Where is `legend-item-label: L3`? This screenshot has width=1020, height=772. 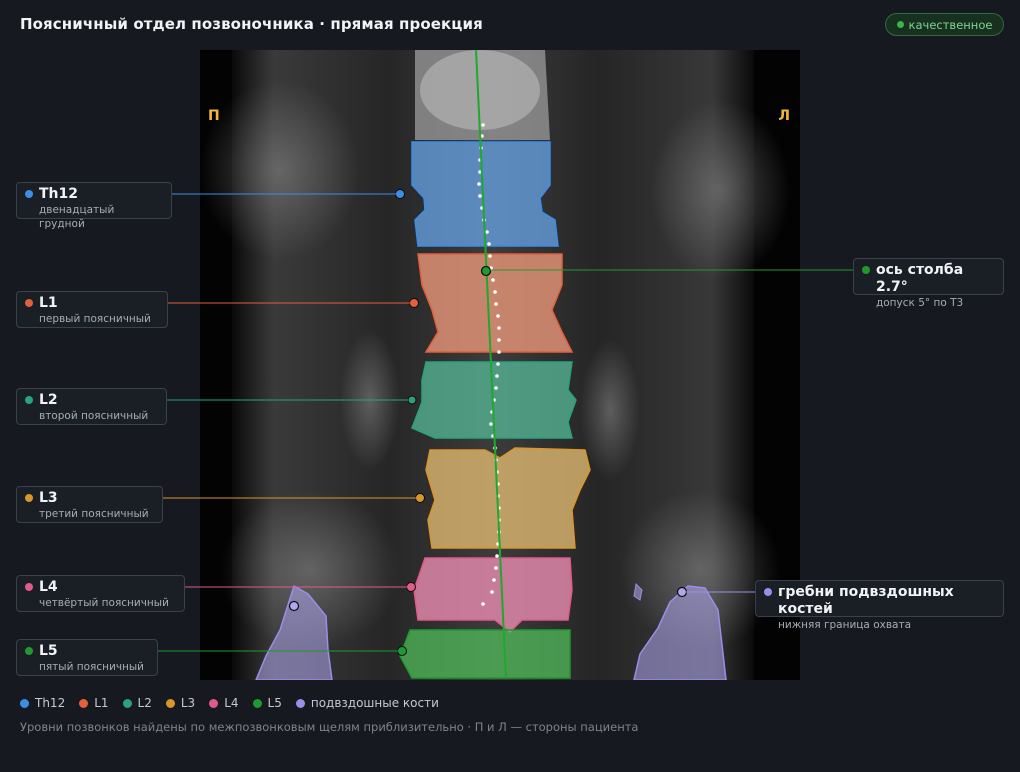 legend-item-label: L3 is located at coordinates (188, 703).